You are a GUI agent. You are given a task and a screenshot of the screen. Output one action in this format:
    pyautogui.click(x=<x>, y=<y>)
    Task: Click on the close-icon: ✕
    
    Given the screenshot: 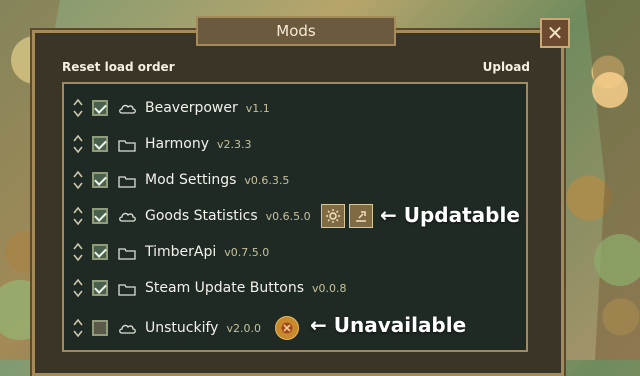 What is the action you would take?
    pyautogui.click(x=555, y=33)
    